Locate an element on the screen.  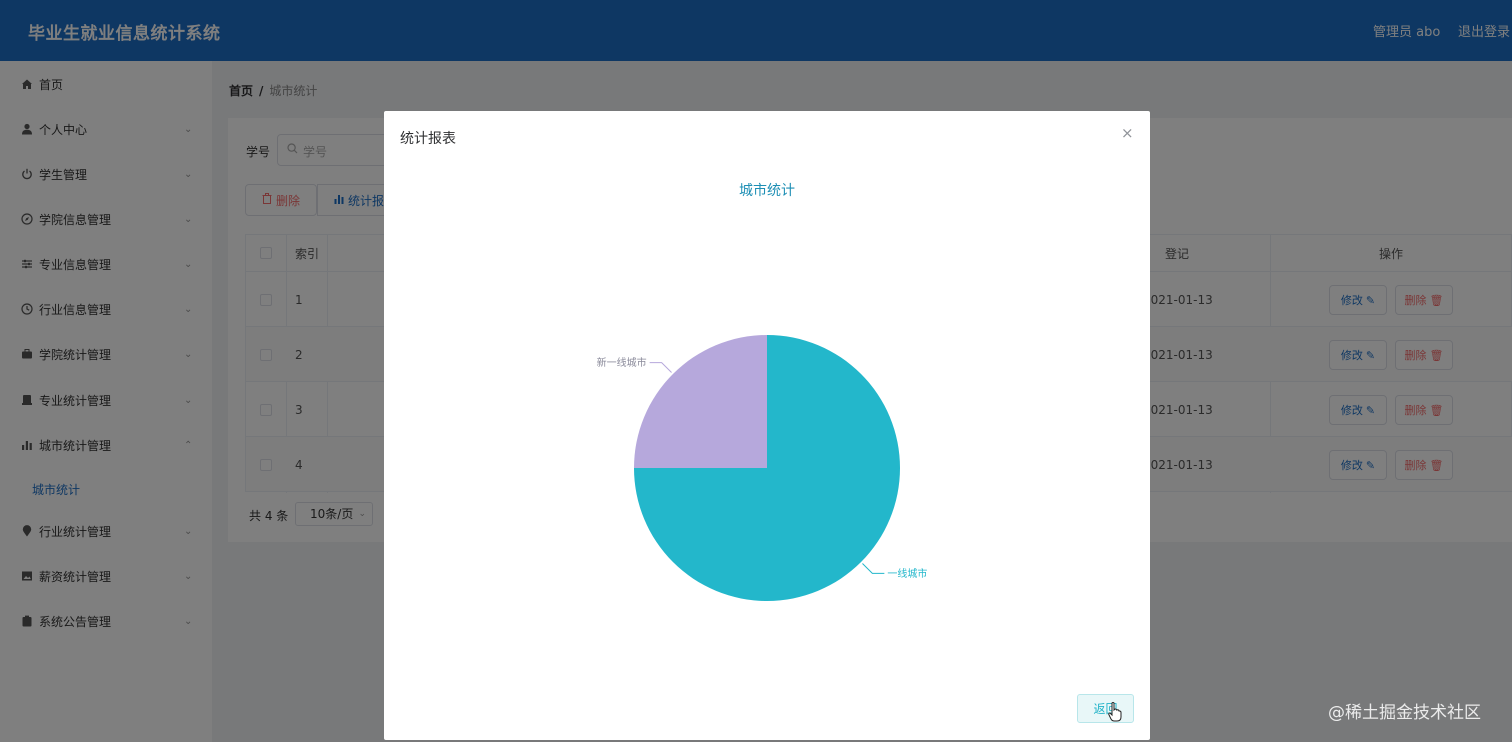
pie-chart: 一线城市 新一线城市 is located at coordinates (762, 468).